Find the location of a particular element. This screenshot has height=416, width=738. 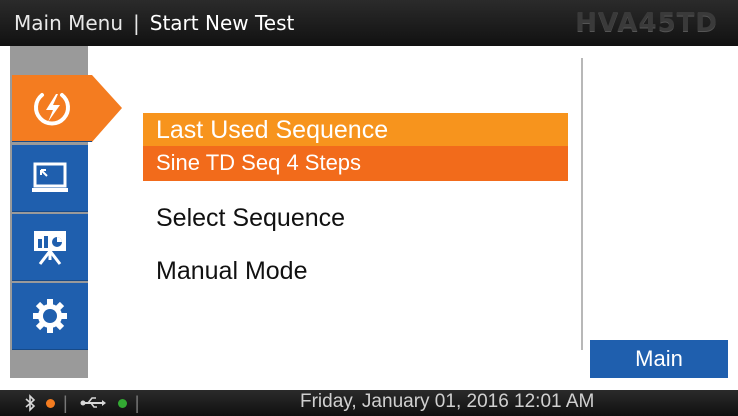

page-title: Start New Test is located at coordinates (222, 23).